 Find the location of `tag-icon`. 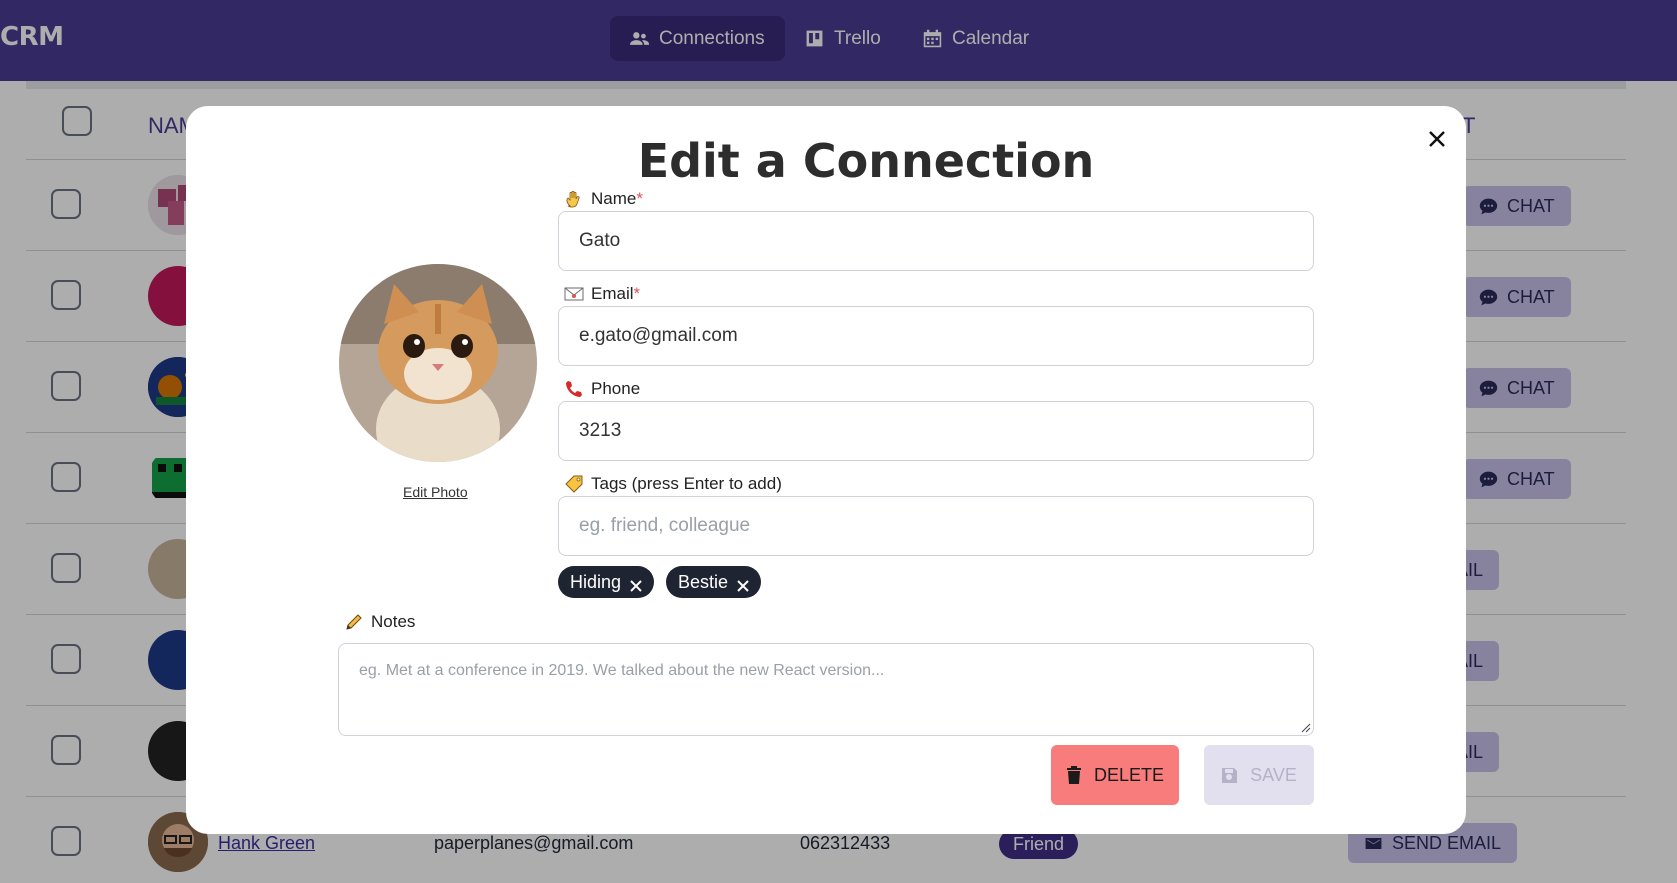

tag-icon is located at coordinates (574, 484).